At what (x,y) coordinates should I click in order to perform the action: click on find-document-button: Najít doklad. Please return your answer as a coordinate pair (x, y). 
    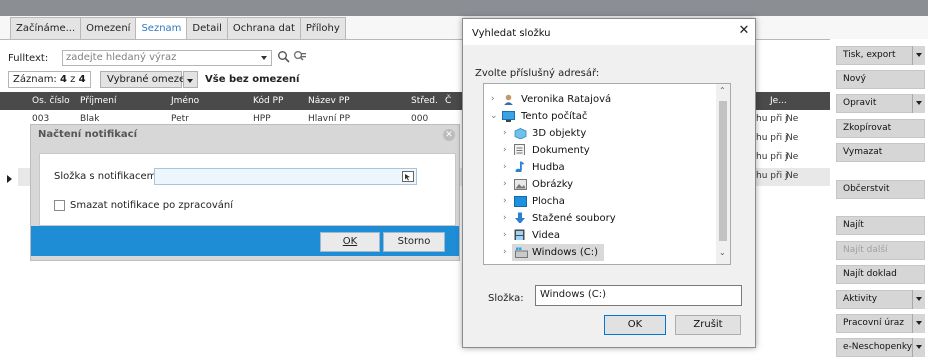
    Looking at the image, I should click on (880, 274).